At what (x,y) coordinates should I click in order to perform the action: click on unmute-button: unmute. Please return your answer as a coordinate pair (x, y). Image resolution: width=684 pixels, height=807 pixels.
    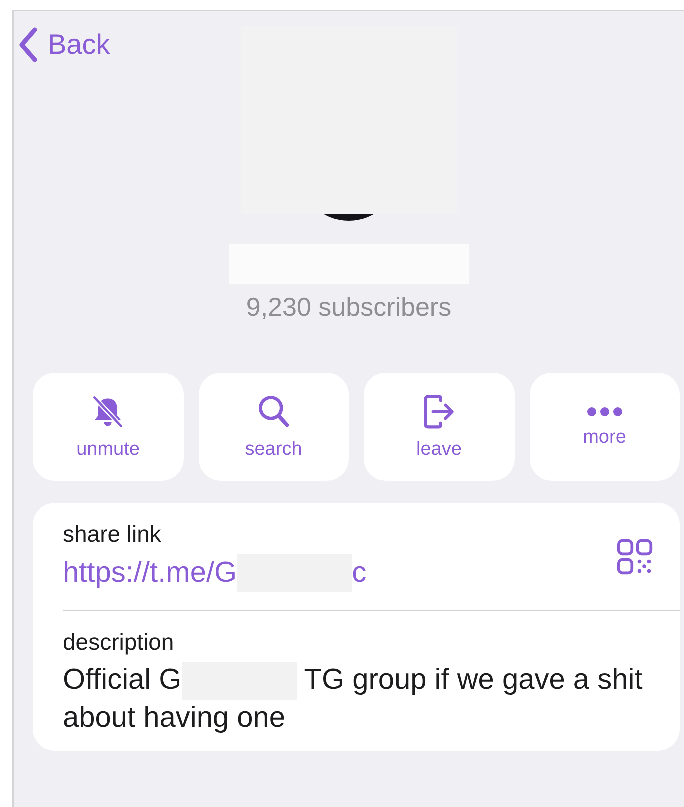
    Looking at the image, I should click on (108, 427).